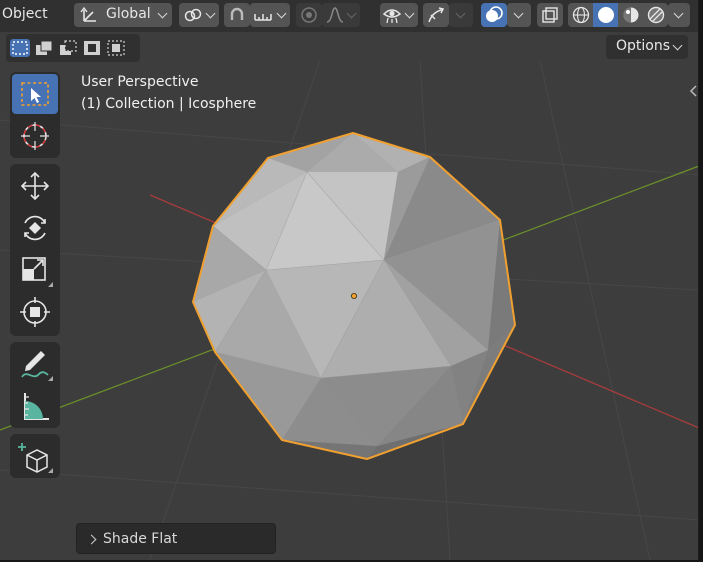 This screenshot has height=562, width=703. I want to click on falloff-curve-icon, so click(335, 15).